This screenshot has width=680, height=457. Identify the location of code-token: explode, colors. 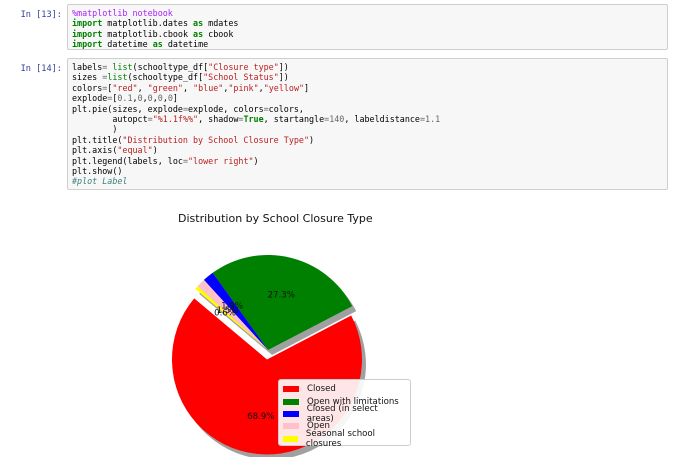
(225, 108).